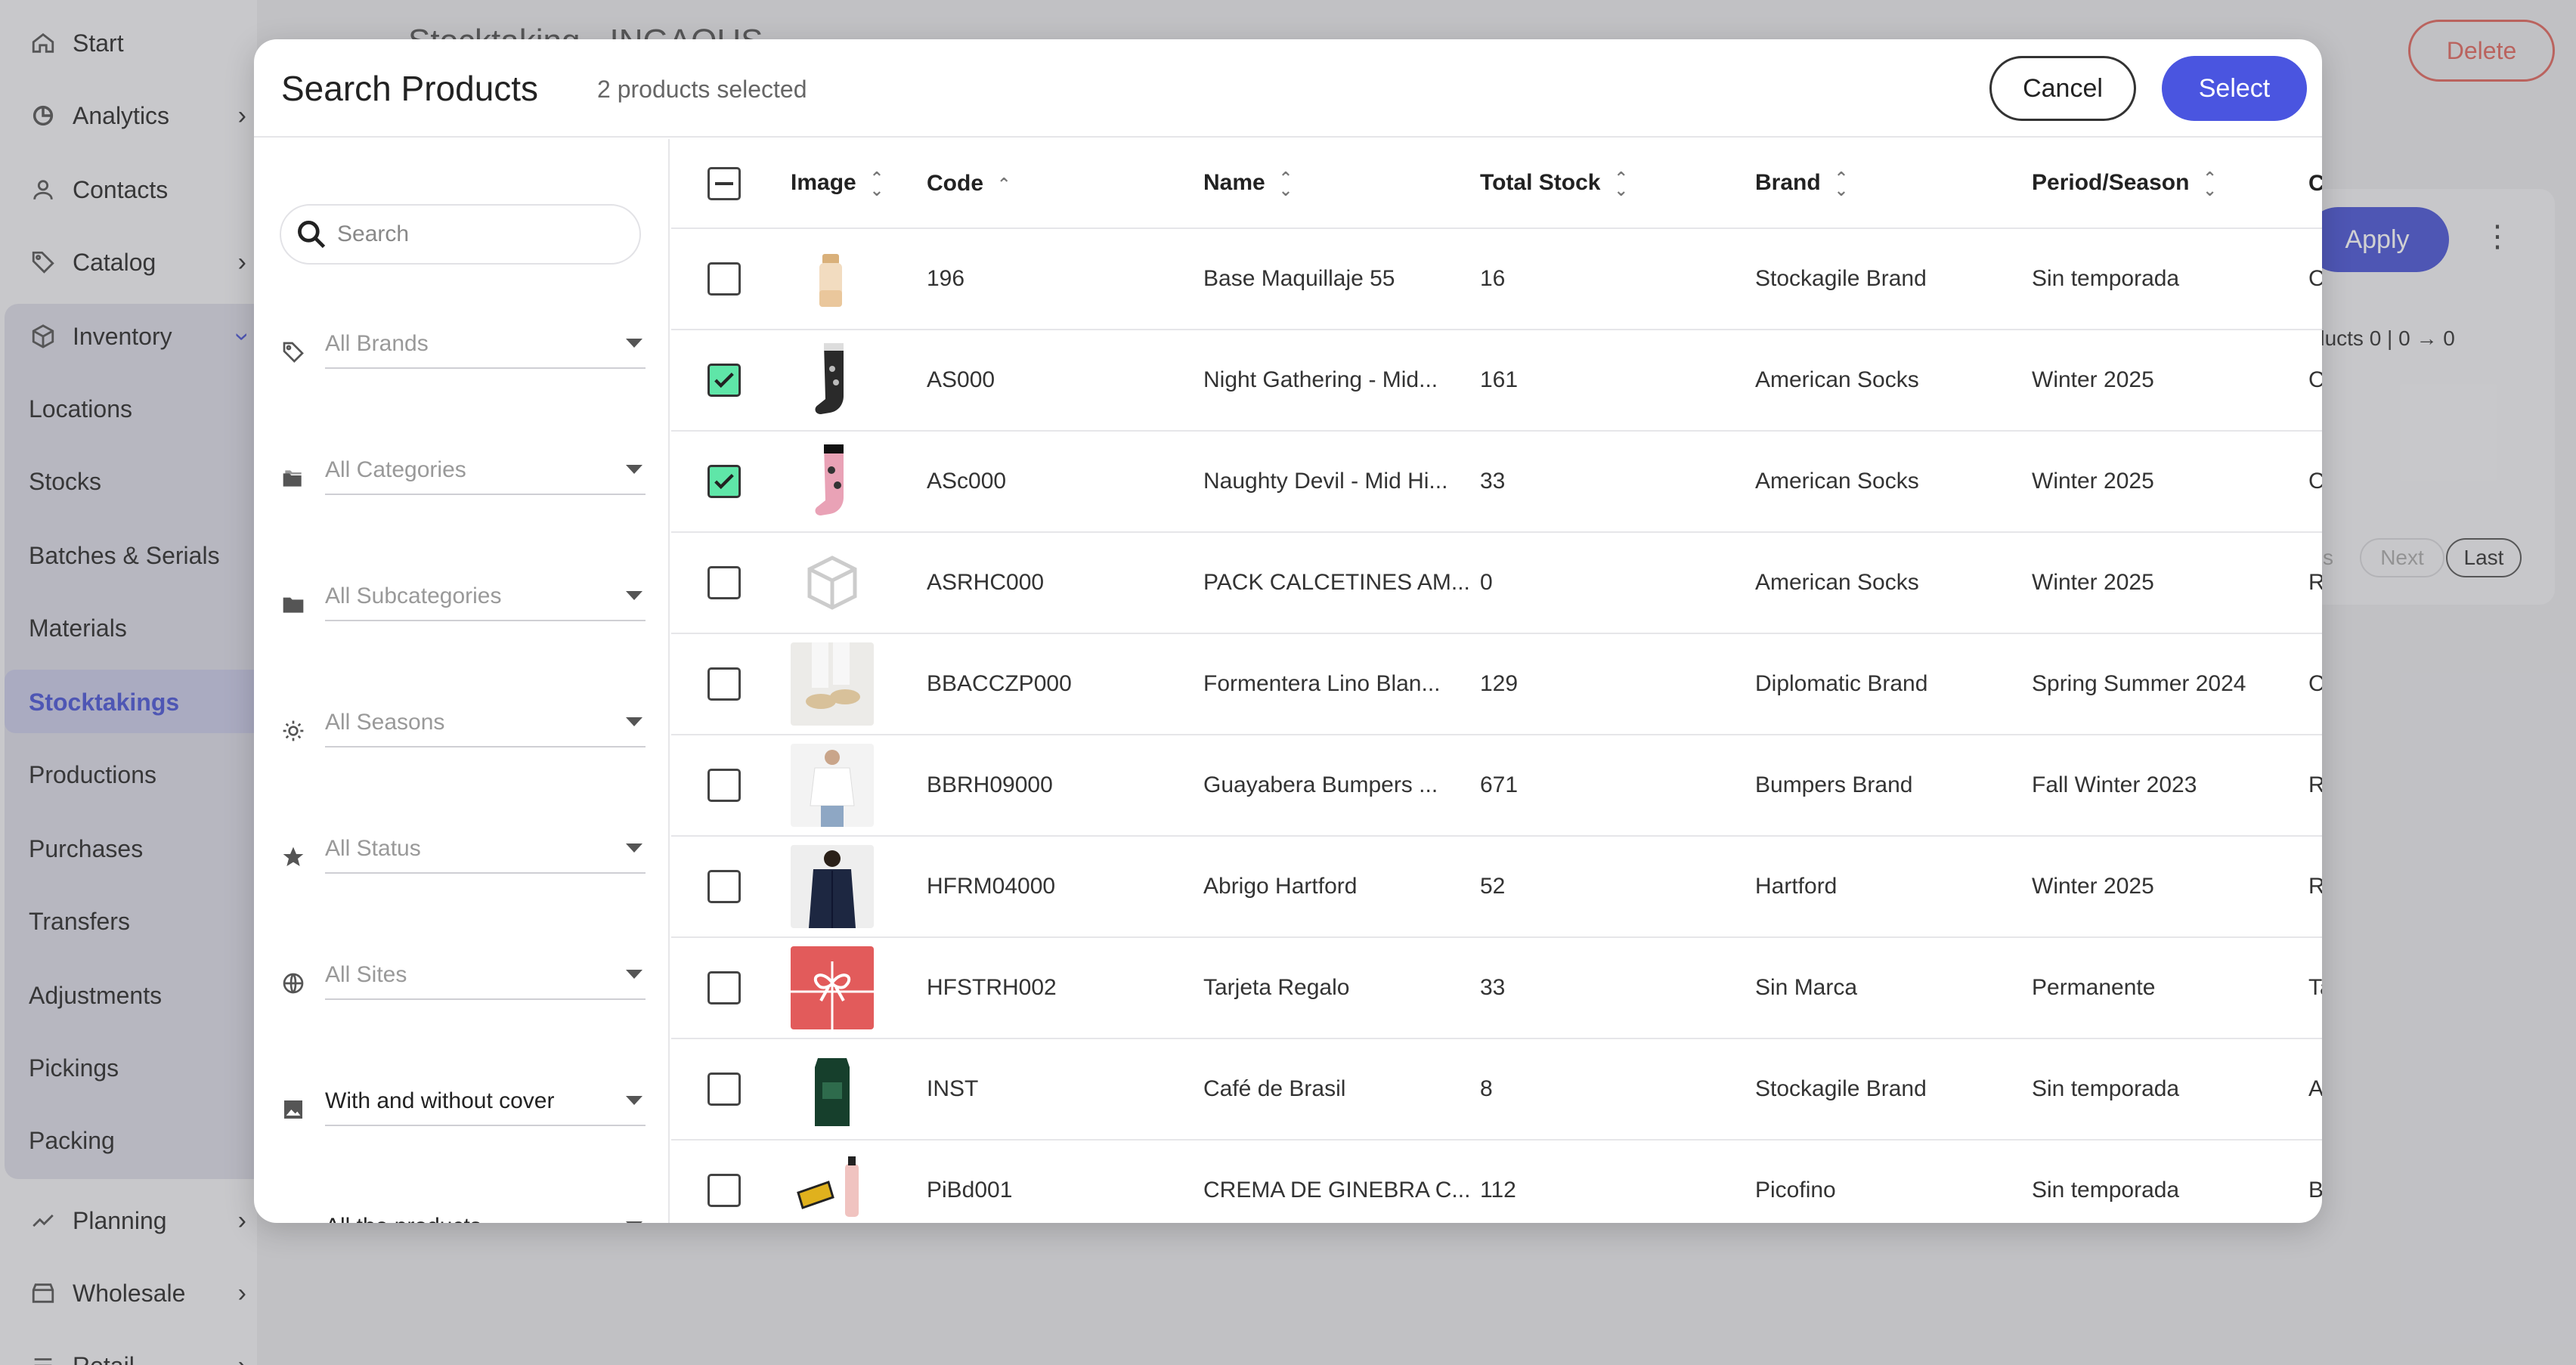 Image resolution: width=2576 pixels, height=1365 pixels. What do you see at coordinates (990, 784) in the screenshot?
I see `code-cell: BBRH09000` at bounding box center [990, 784].